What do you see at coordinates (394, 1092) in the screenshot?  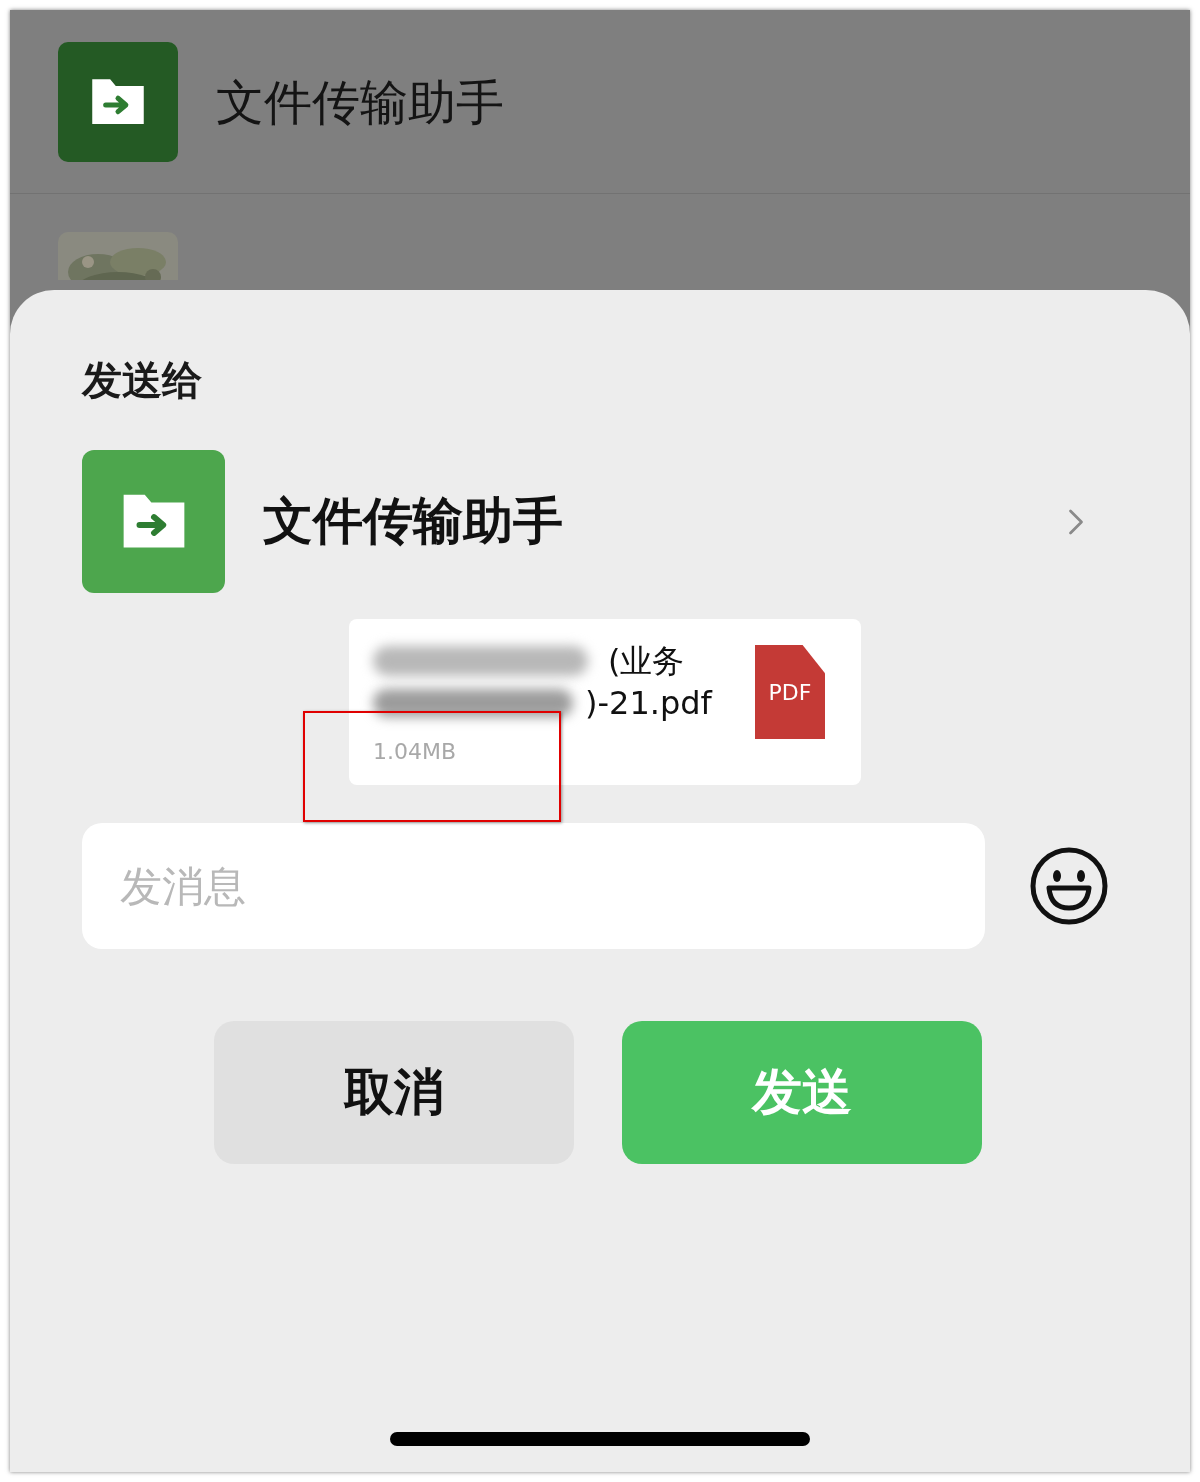 I see `cancel-button: 取消` at bounding box center [394, 1092].